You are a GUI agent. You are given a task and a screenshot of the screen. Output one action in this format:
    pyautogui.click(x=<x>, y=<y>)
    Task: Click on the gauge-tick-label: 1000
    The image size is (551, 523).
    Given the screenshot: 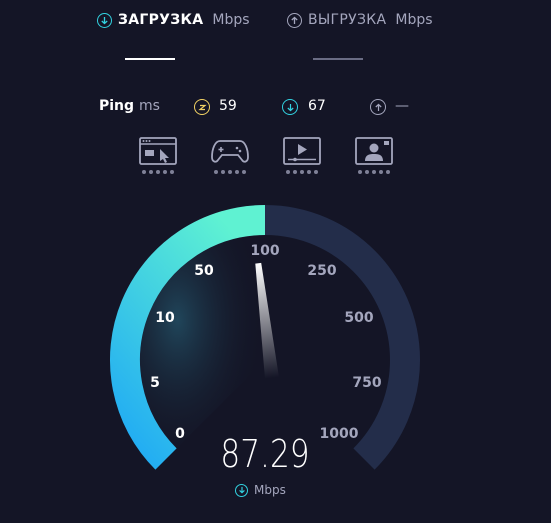 What is the action you would take?
    pyautogui.click(x=339, y=434)
    